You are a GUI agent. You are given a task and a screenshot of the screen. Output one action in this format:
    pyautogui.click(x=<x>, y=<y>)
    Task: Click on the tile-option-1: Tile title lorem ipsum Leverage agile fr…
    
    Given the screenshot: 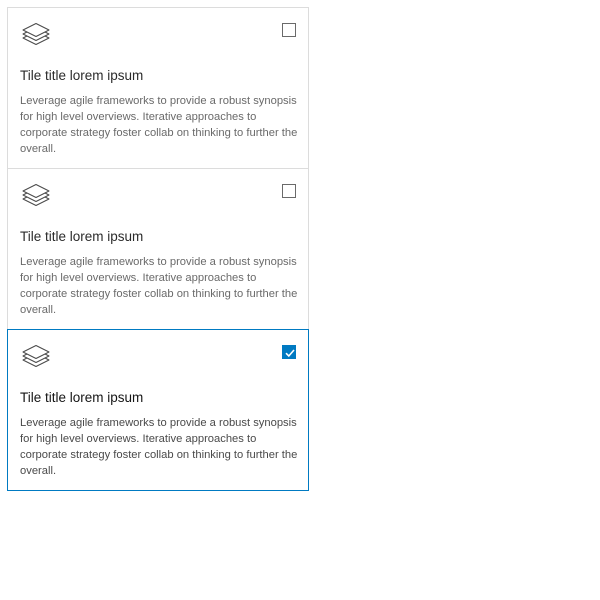 What is the action you would take?
    pyautogui.click(x=158, y=88)
    